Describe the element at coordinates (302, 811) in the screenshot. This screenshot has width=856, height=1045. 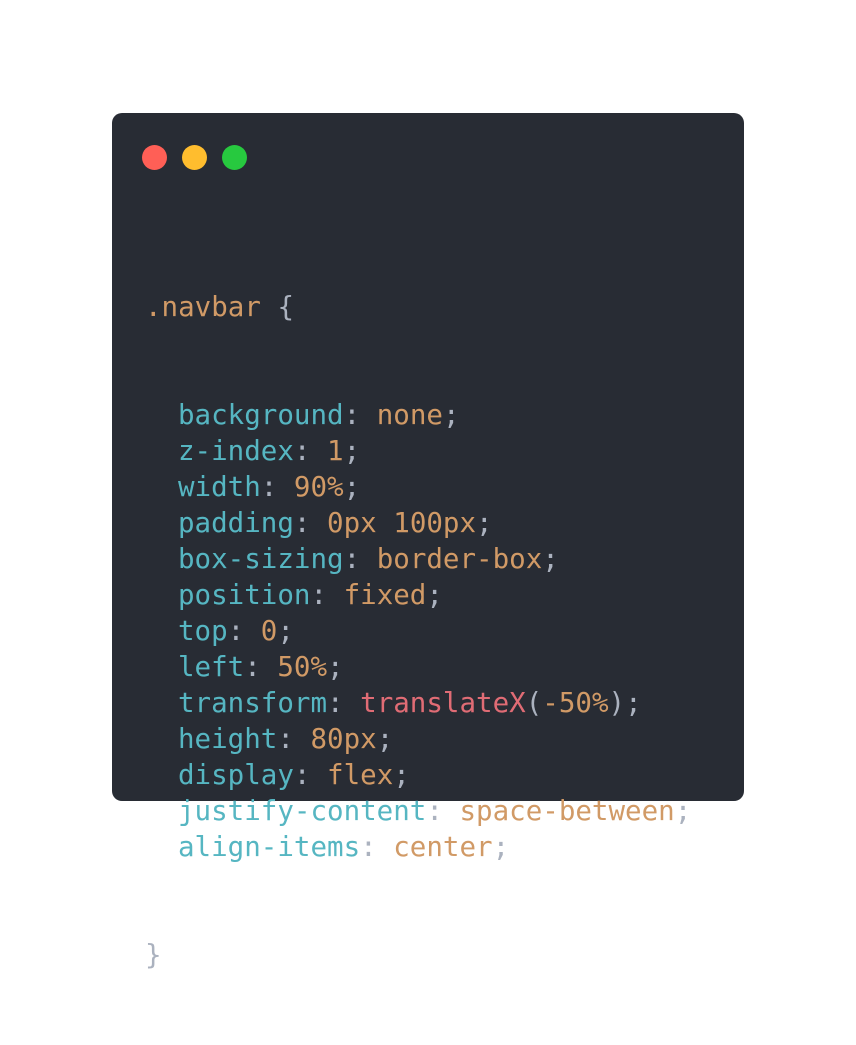
I see `css-property: justify-content` at that location.